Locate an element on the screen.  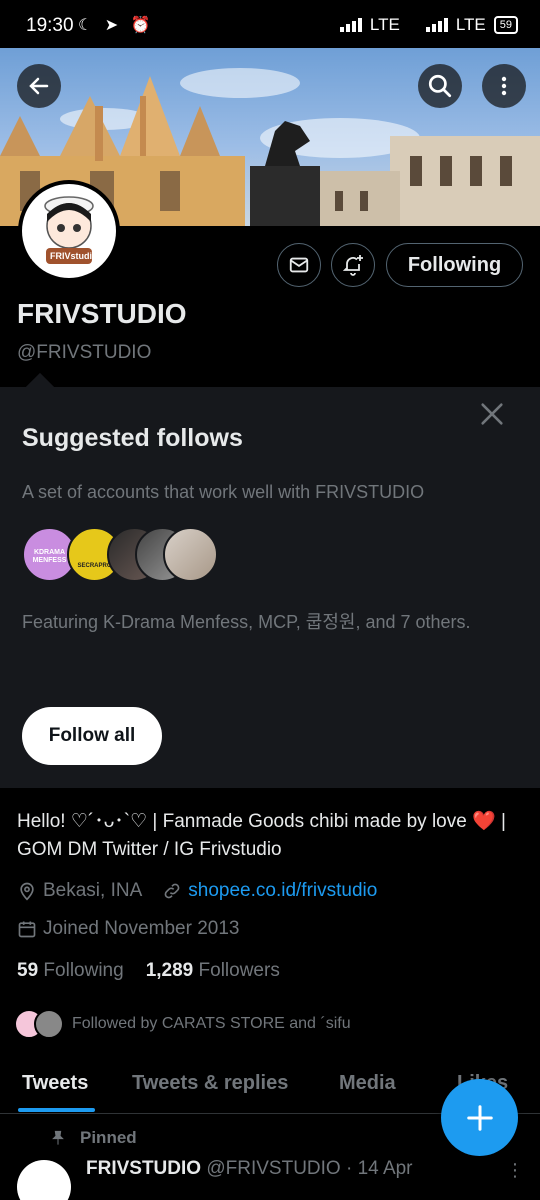
envelope-icon is located at coordinates (299, 265).